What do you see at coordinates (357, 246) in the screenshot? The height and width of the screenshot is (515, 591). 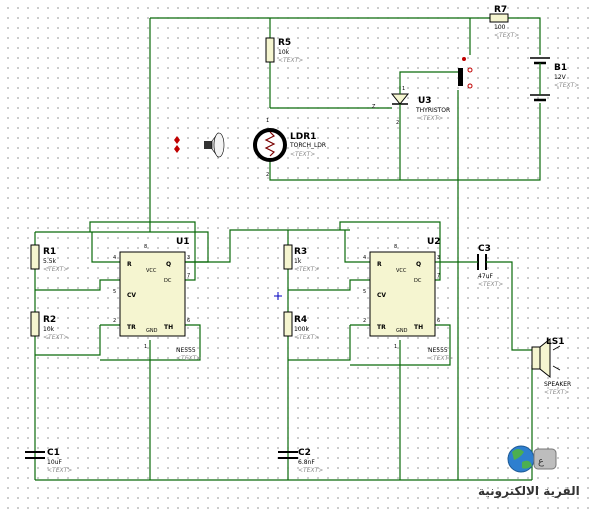 I see `wire-u2-reset` at bounding box center [357, 246].